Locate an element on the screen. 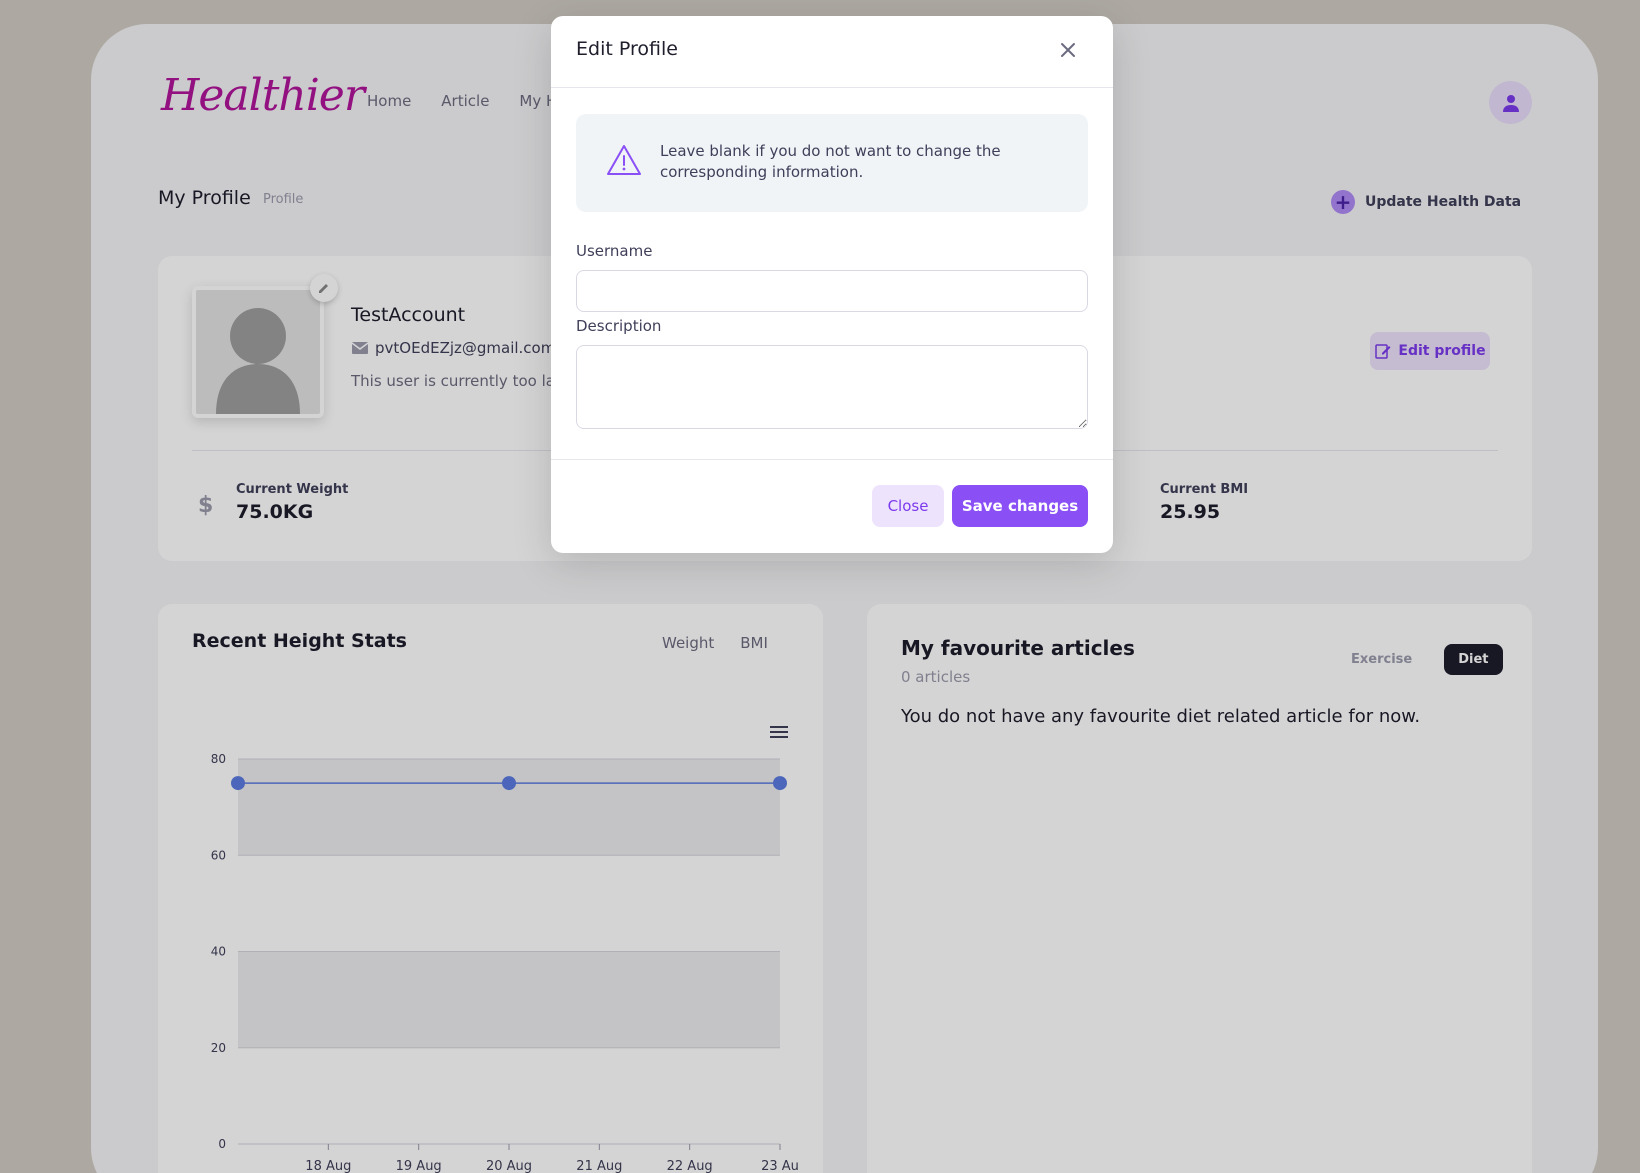 Image resolution: width=1640 pixels, height=1173 pixels. save-changes-button: Save changes is located at coordinates (1020, 506).